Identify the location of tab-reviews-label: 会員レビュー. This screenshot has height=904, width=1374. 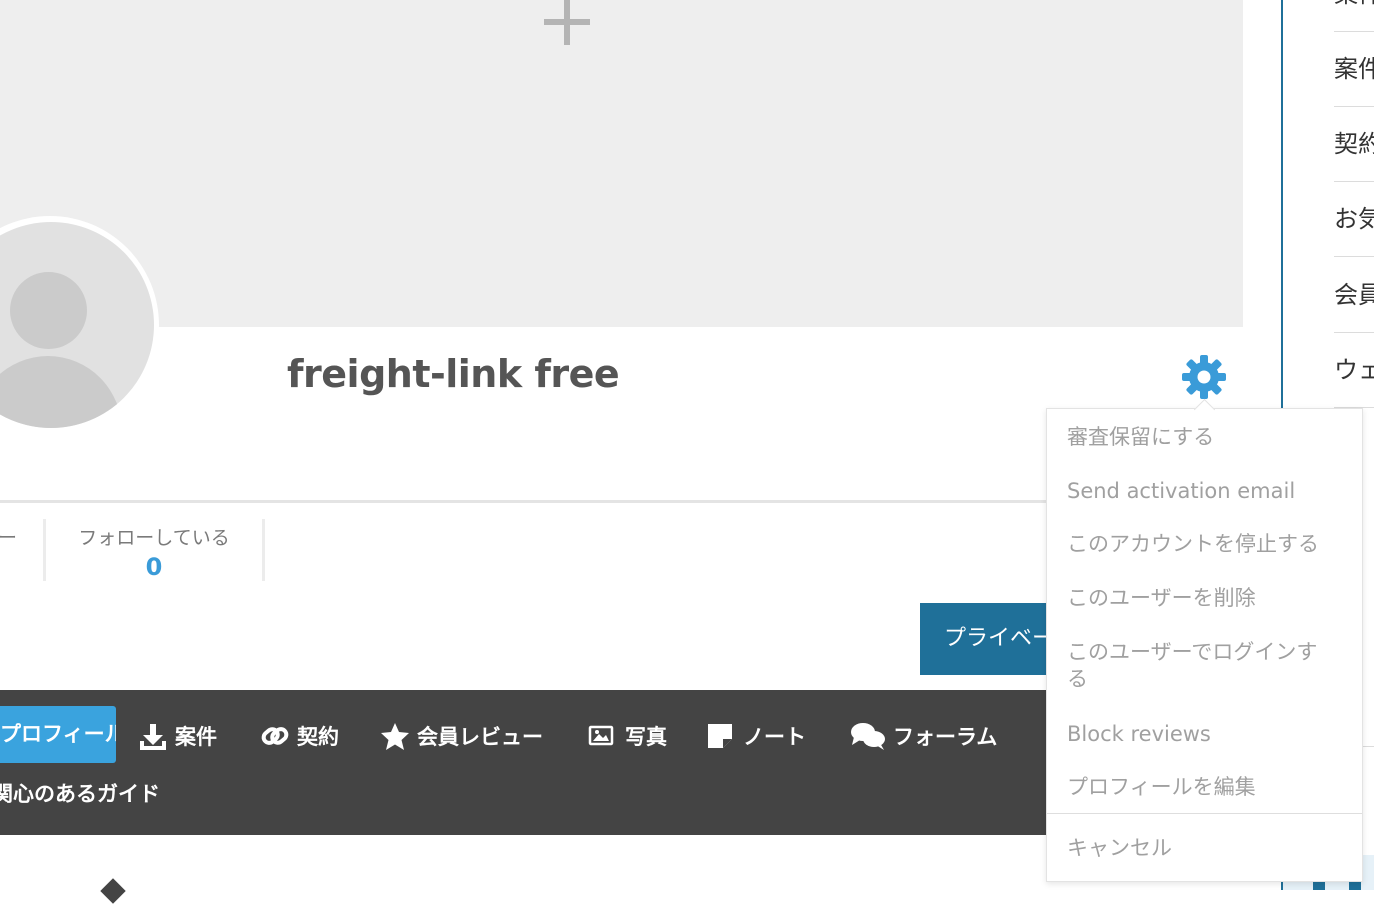
(480, 737).